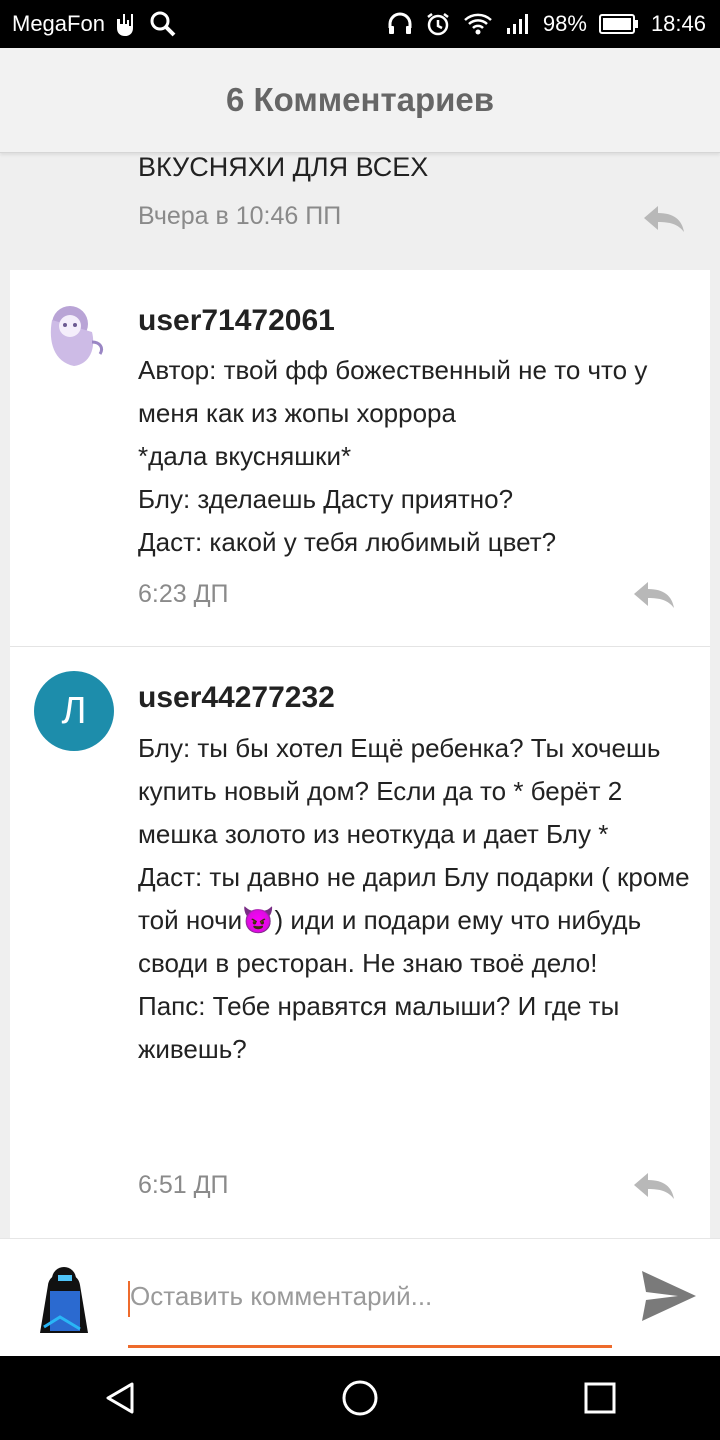 Image resolution: width=720 pixels, height=1440 pixels. I want to click on avatar, so click(74, 332).